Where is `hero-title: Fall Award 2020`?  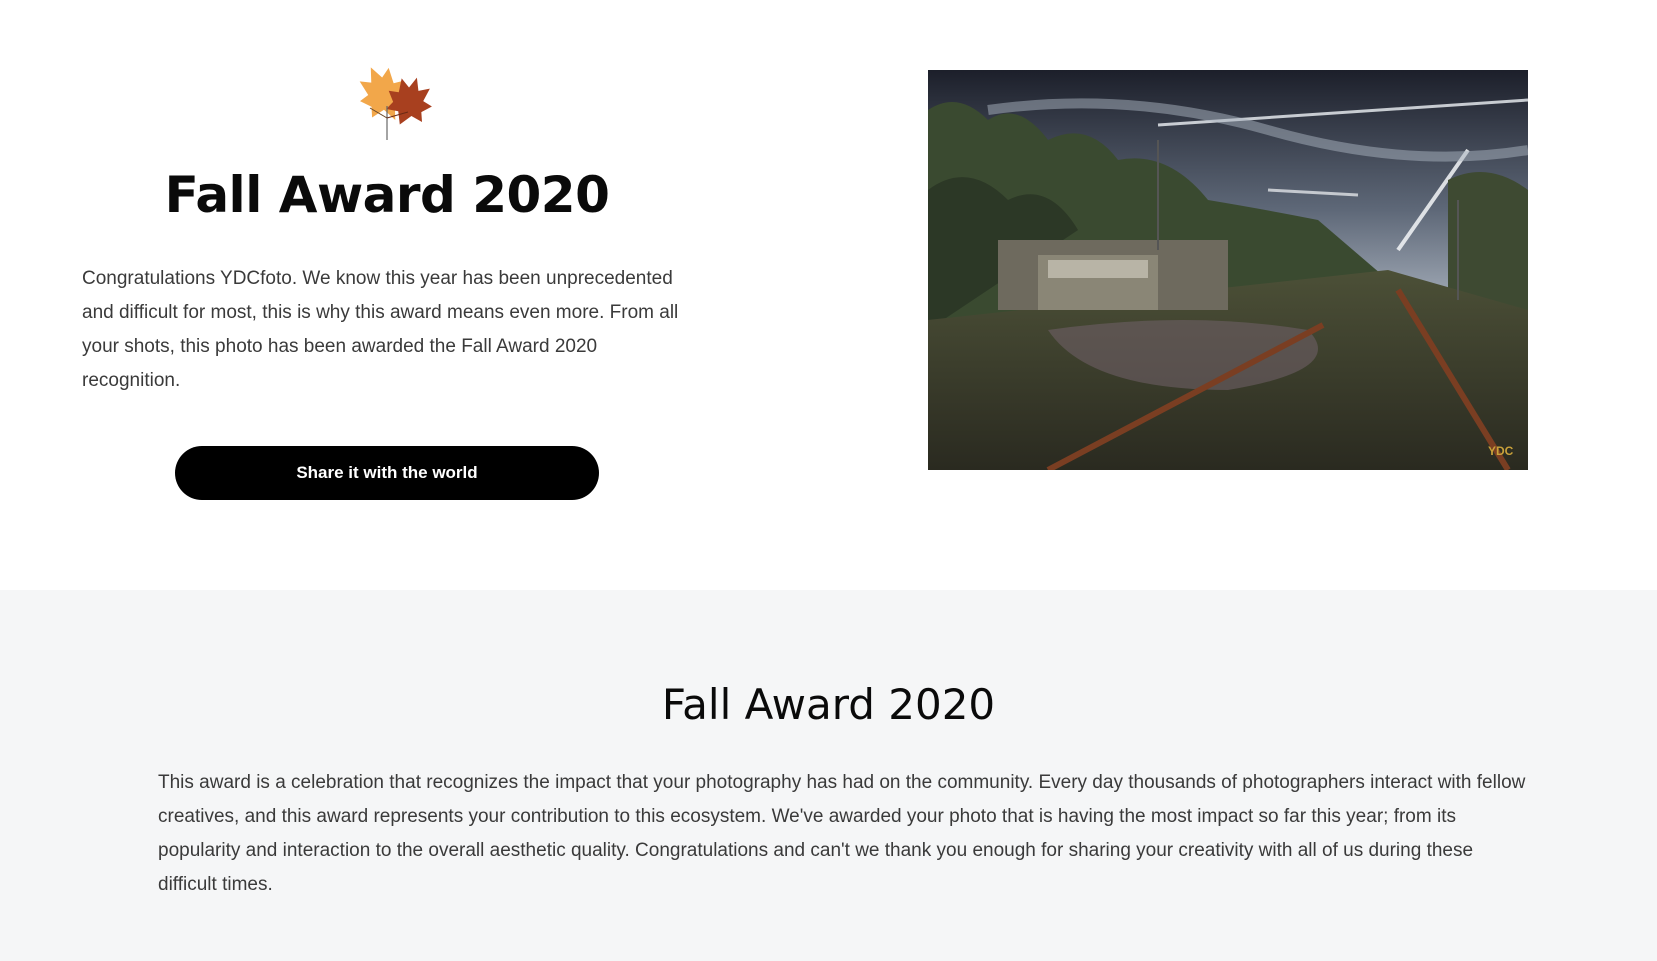 hero-title: Fall Award 2020 is located at coordinates (387, 195).